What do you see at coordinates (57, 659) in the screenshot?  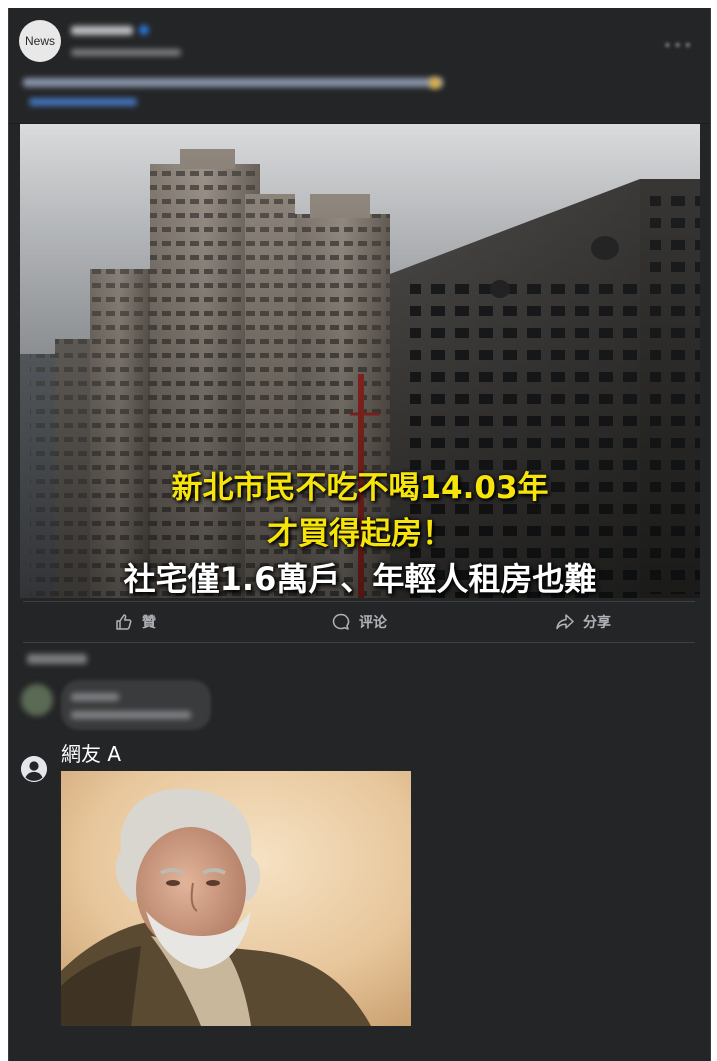 I see `comment-sort-blurred` at bounding box center [57, 659].